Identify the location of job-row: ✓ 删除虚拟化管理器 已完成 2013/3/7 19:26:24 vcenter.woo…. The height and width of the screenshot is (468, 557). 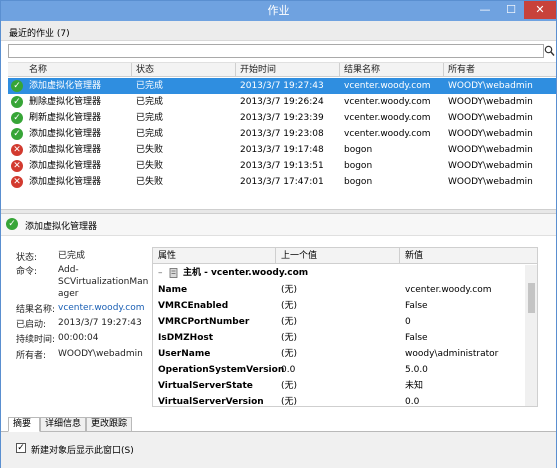
(282, 102).